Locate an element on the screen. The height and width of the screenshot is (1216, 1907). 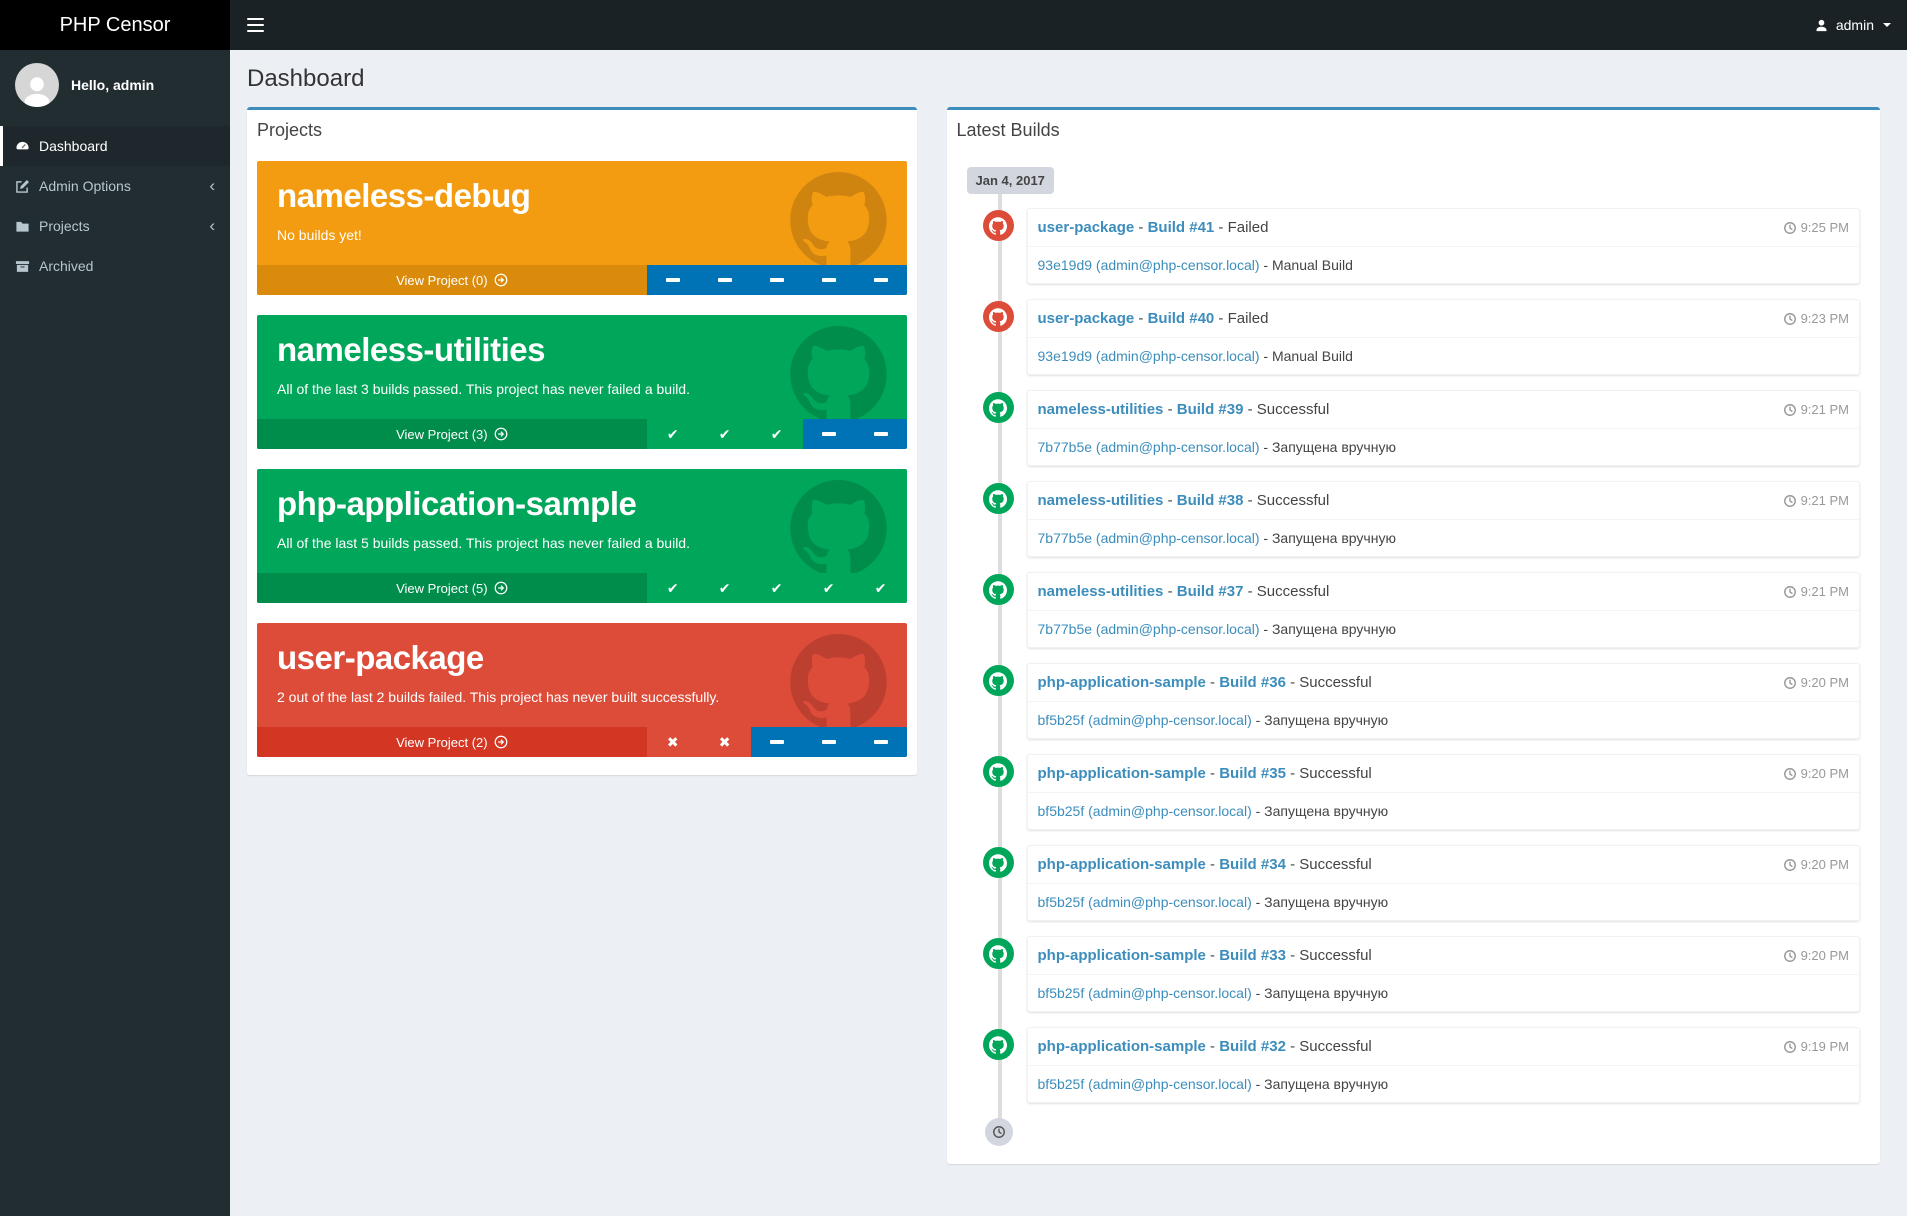
build-number-link: Build #39 is located at coordinates (1210, 409).